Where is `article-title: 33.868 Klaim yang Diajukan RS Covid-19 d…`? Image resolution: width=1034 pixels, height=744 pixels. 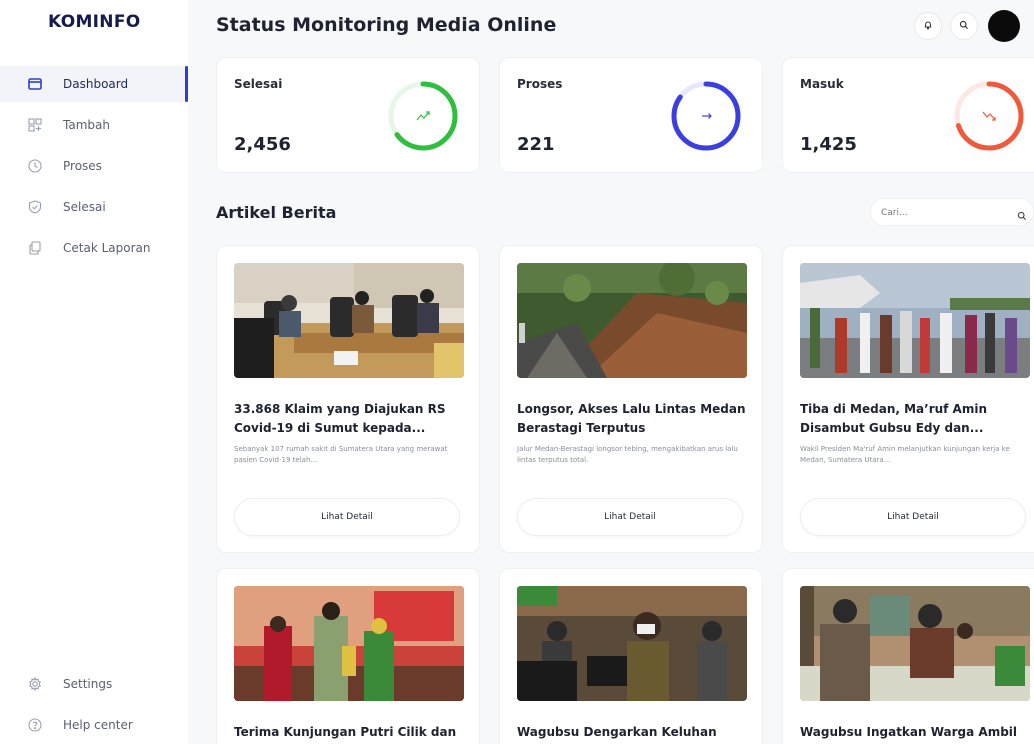 article-title: 33.868 Klaim yang Diajukan RS Covid-19 d… is located at coordinates (352, 419).